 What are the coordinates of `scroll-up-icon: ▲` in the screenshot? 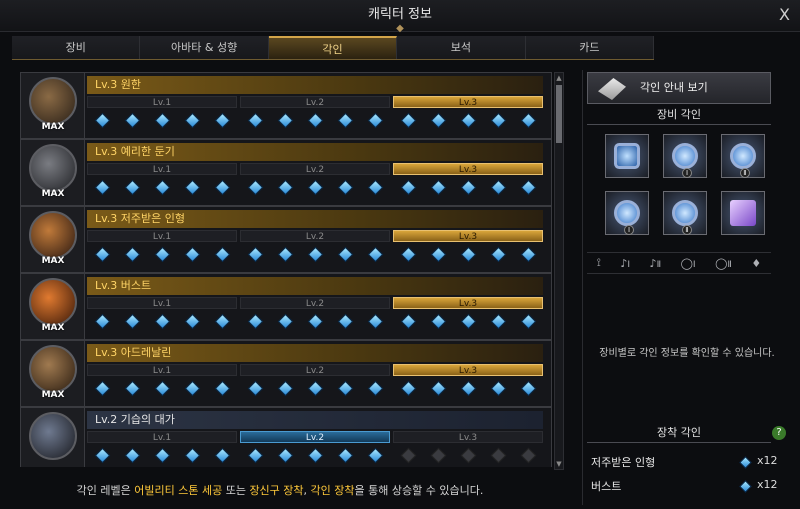 It's located at (559, 78).